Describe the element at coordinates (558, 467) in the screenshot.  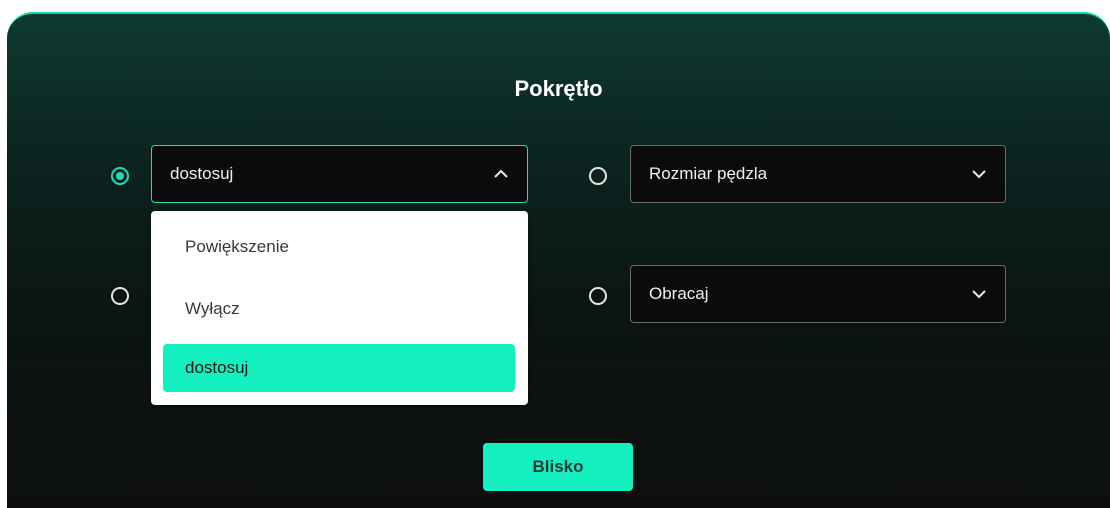
I see `close-button: Blisko` at that location.